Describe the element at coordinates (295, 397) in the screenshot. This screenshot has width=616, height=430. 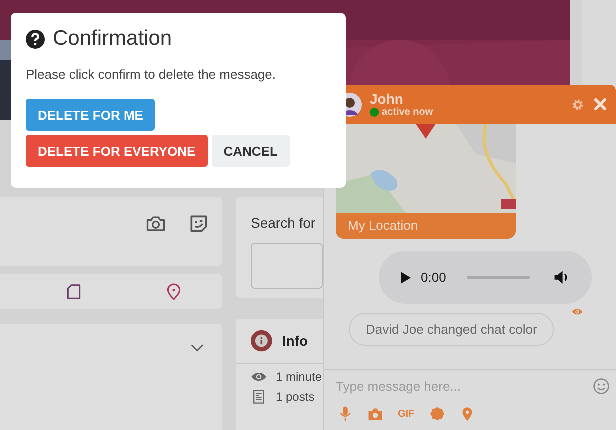
I see `stat-text: 1 posts` at that location.